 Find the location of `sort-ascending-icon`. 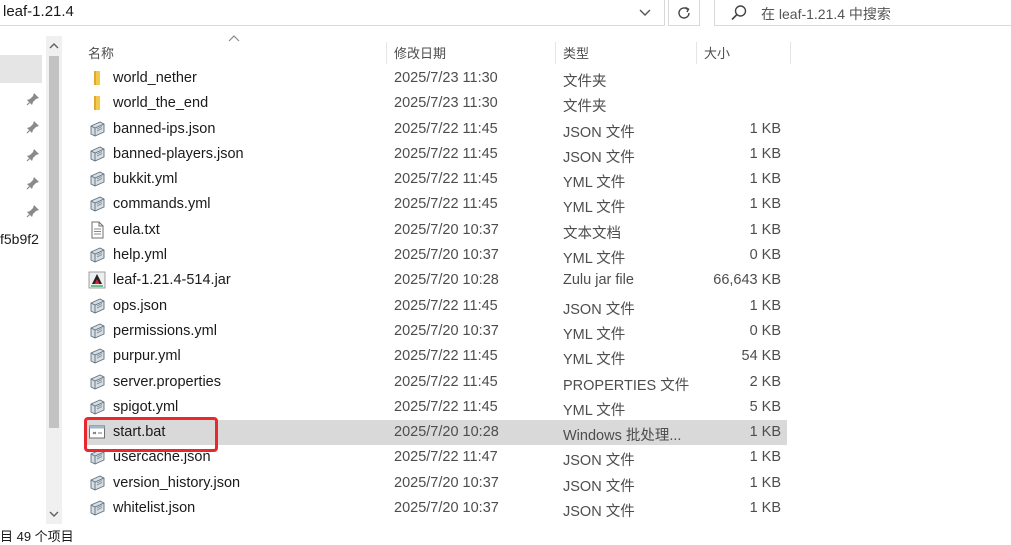

sort-ascending-icon is located at coordinates (234, 38).